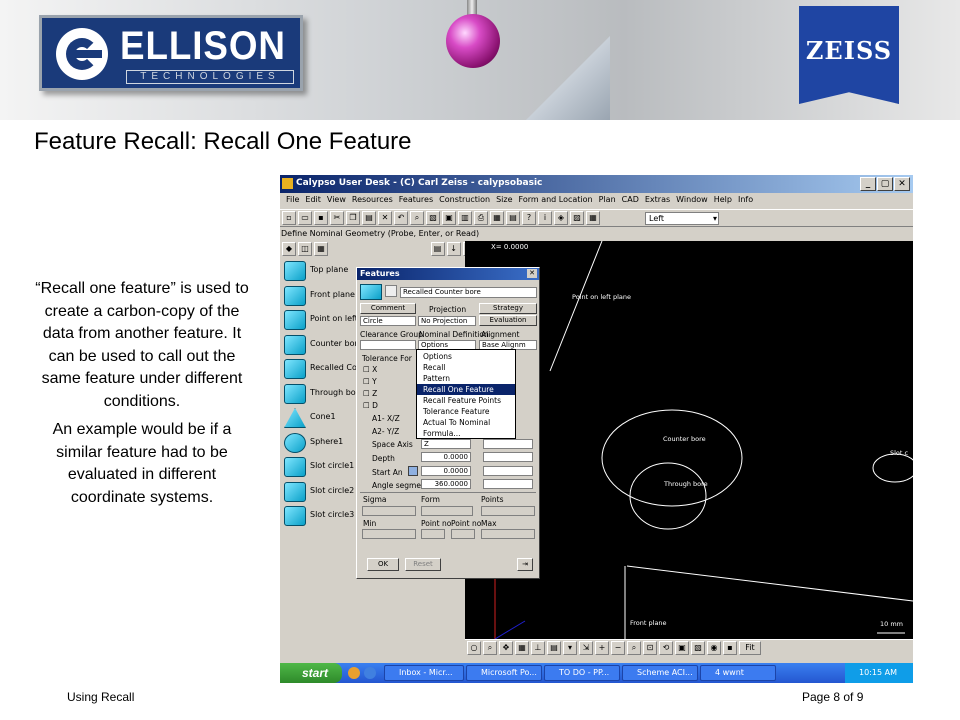 This screenshot has height=720, width=960. What do you see at coordinates (388, 308) in the screenshot?
I see `comment-button: Comment` at bounding box center [388, 308].